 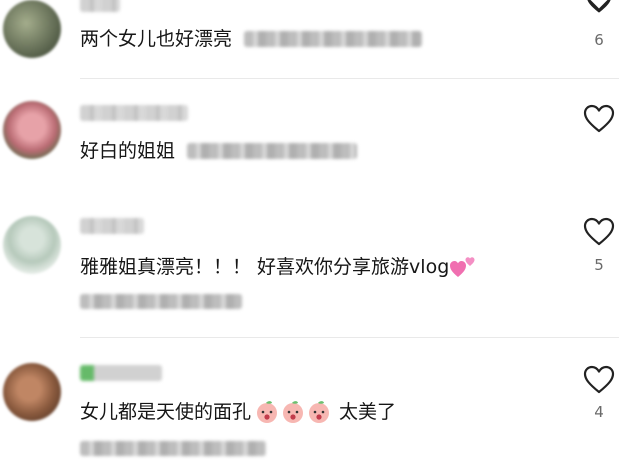 What do you see at coordinates (368, 412) in the screenshot?
I see `comment-text-suffix: 太美了` at bounding box center [368, 412].